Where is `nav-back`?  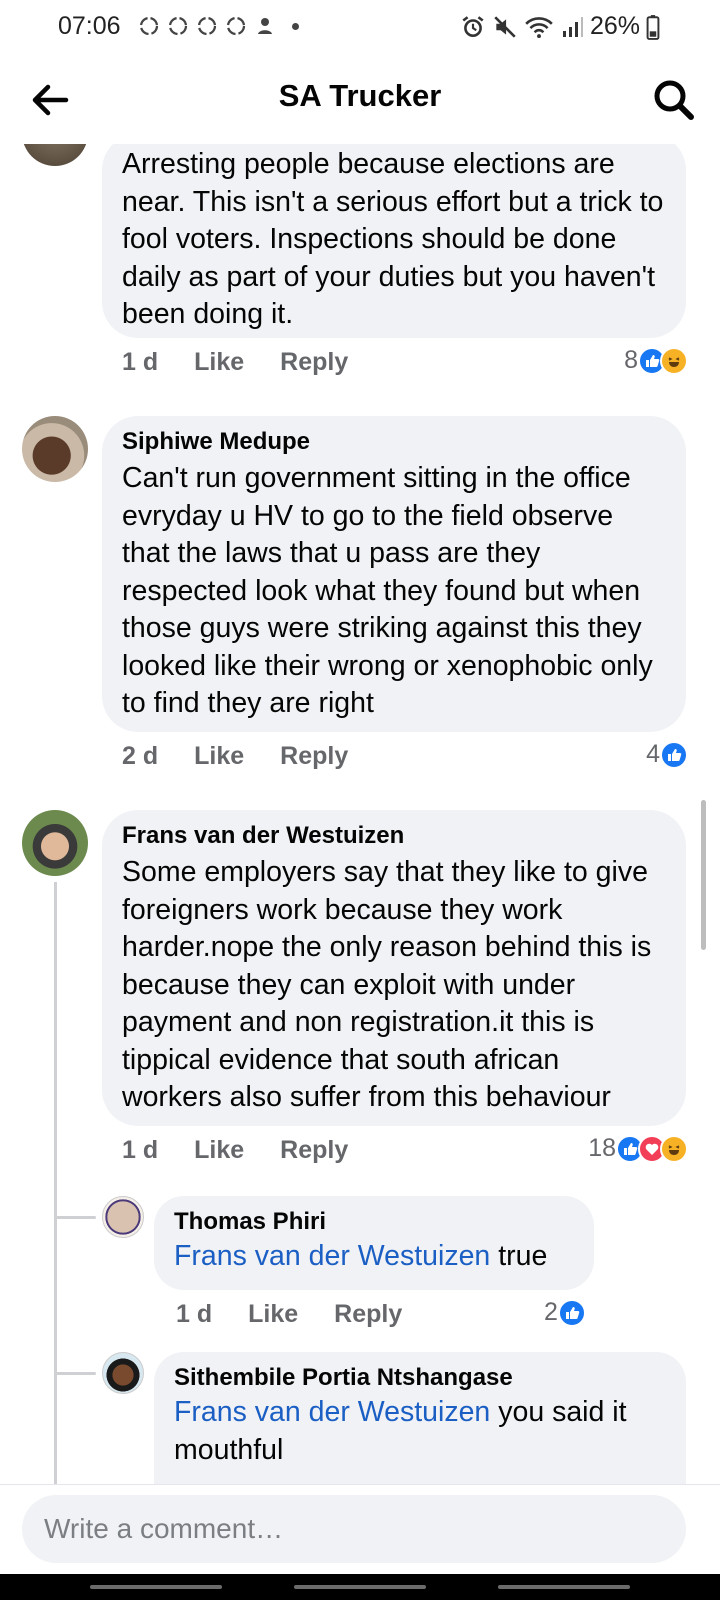 nav-back is located at coordinates (564, 1587).